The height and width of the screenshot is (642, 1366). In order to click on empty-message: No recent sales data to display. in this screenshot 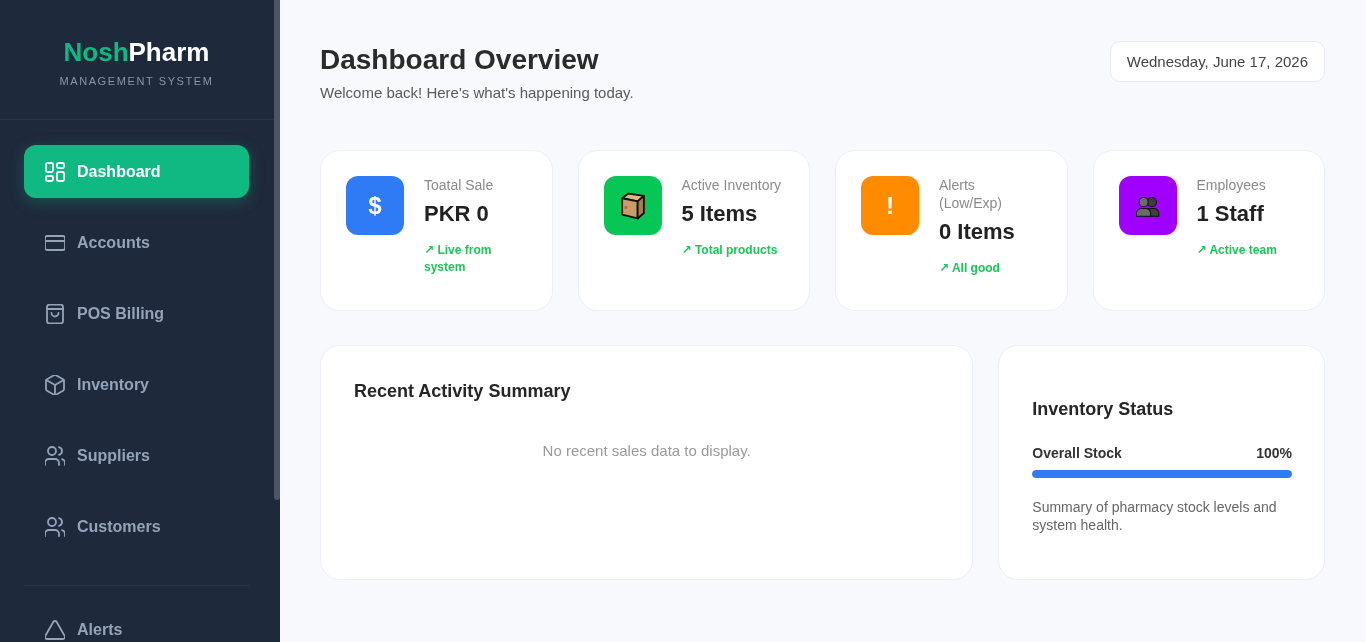, I will do `click(646, 451)`.